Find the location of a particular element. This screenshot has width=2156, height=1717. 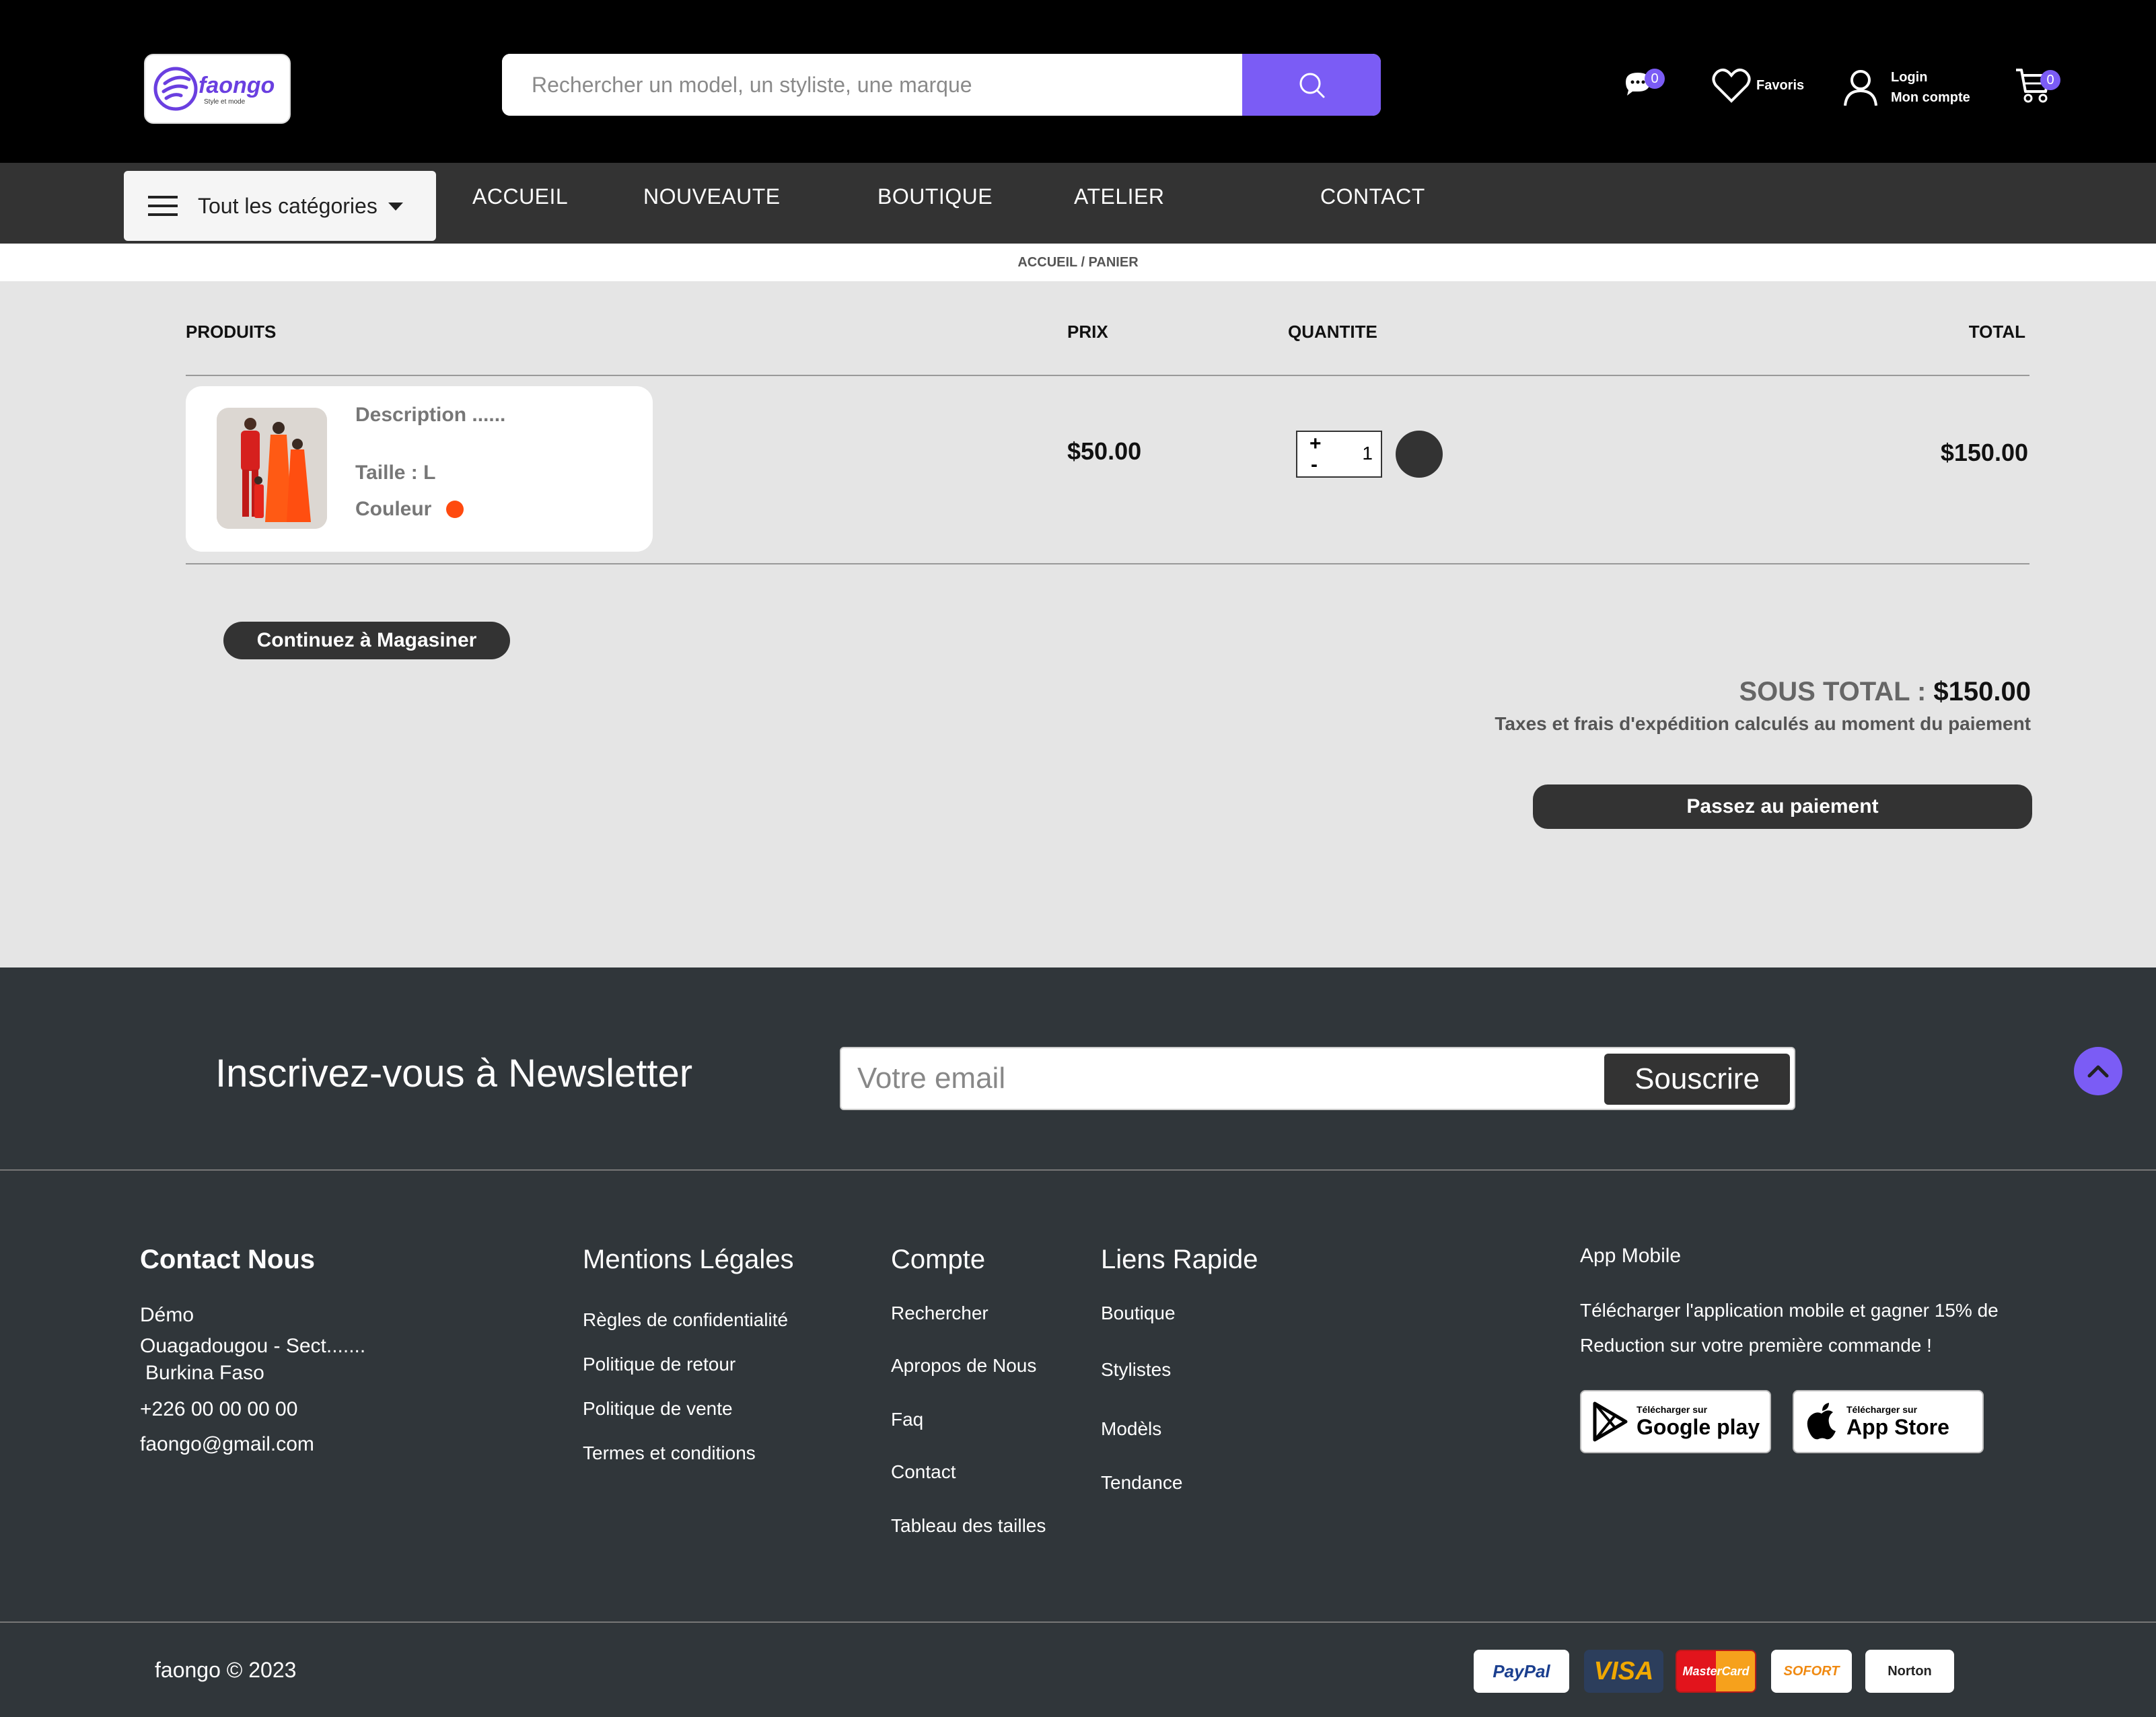

account-link: Contact is located at coordinates (923, 1472).